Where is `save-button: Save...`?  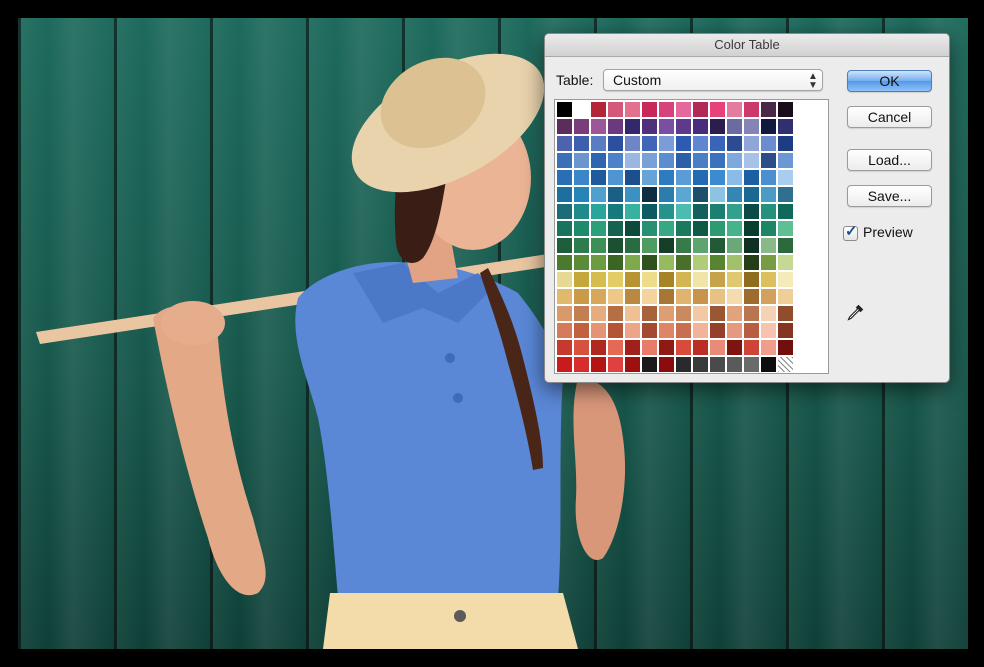 save-button: Save... is located at coordinates (889, 196).